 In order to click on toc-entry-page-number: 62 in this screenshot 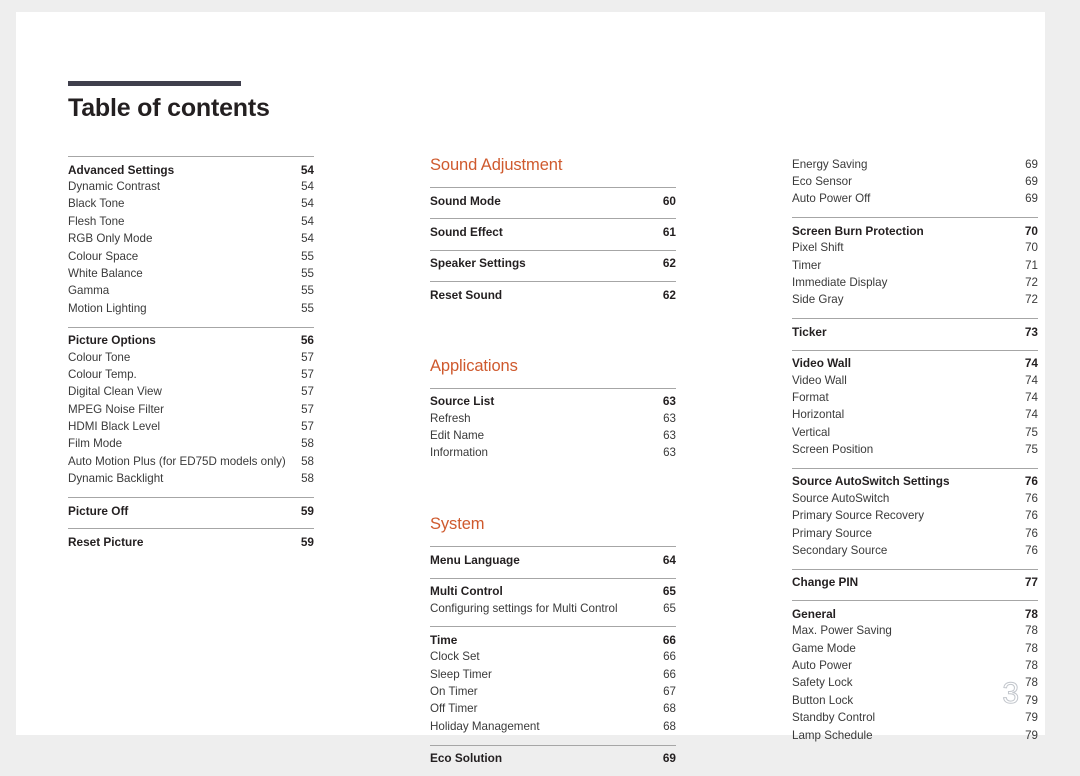, I will do `click(669, 263)`.